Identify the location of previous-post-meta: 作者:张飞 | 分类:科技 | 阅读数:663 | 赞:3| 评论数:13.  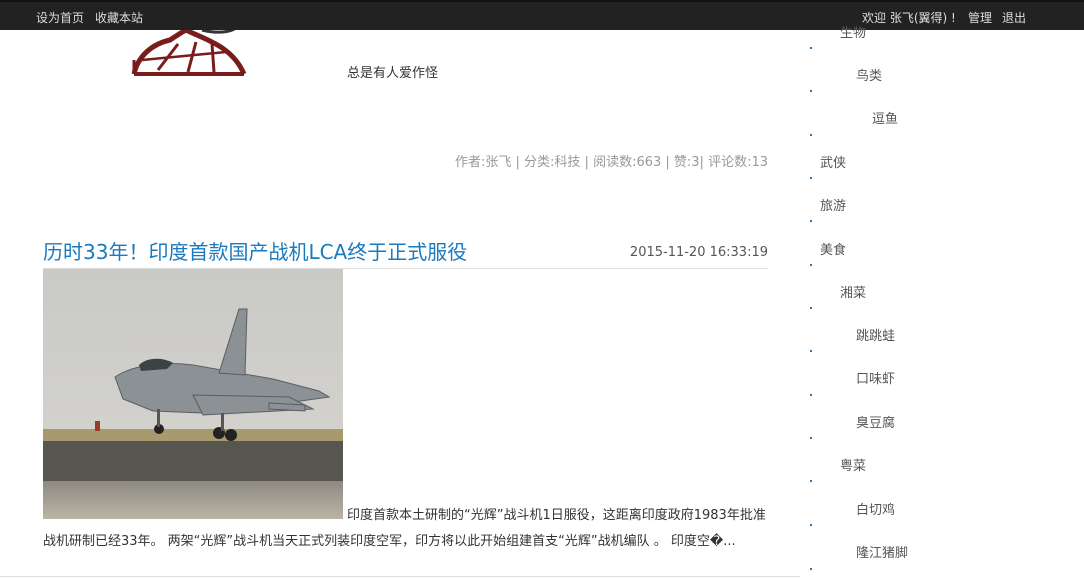
(611, 162).